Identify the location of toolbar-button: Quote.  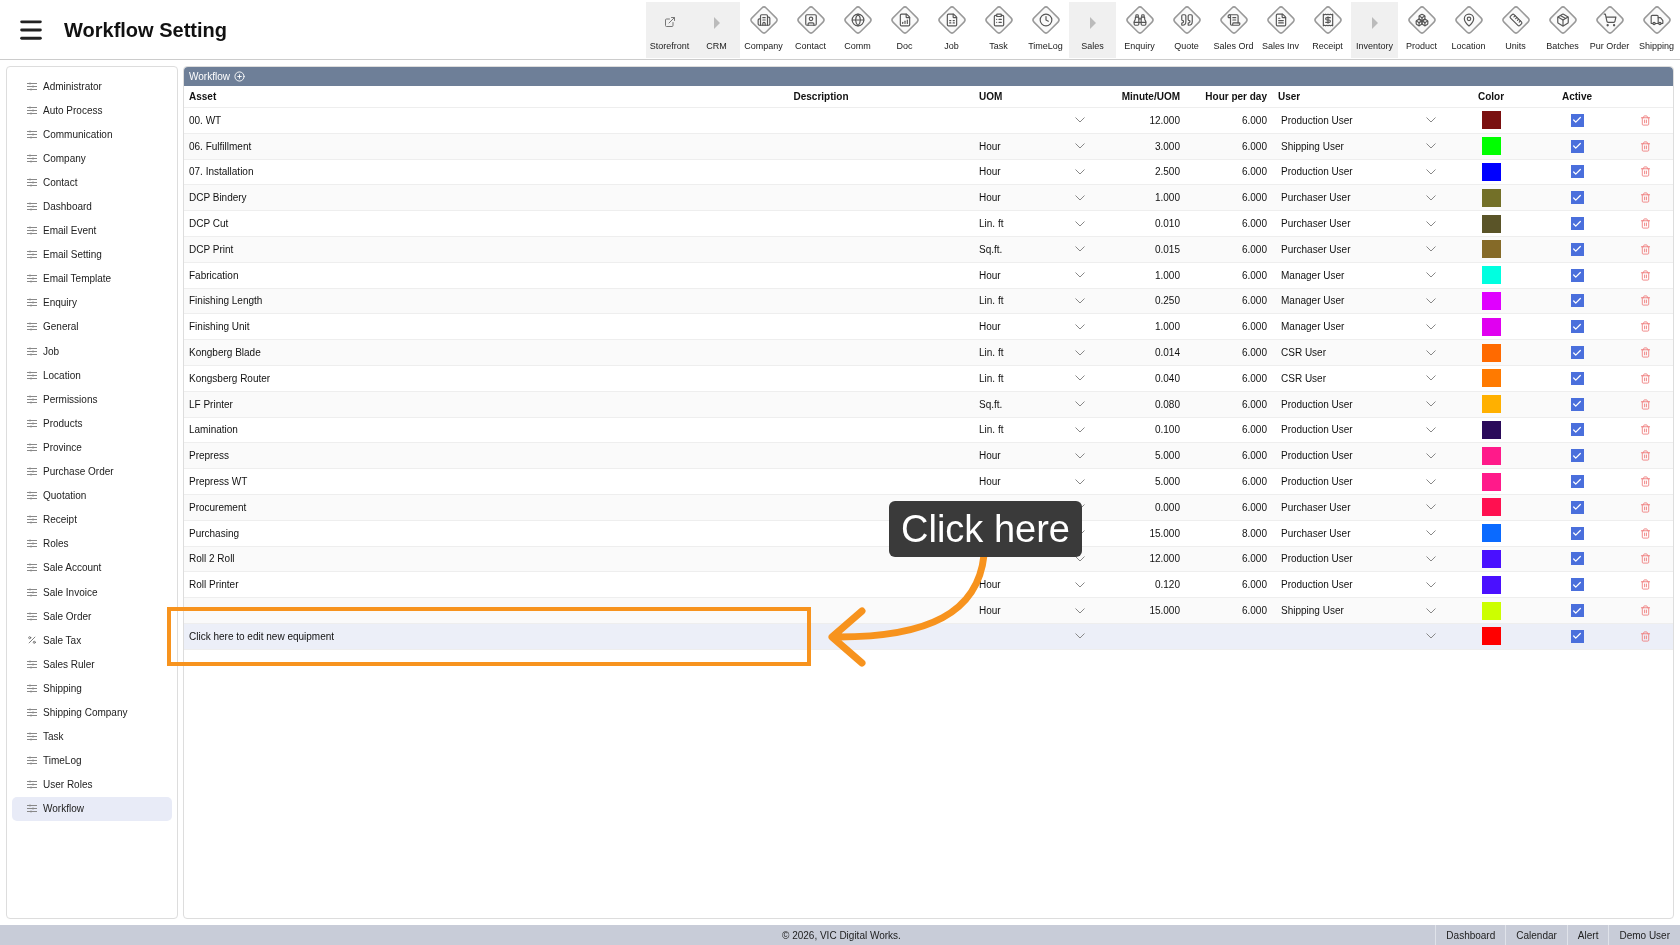
(1186, 29).